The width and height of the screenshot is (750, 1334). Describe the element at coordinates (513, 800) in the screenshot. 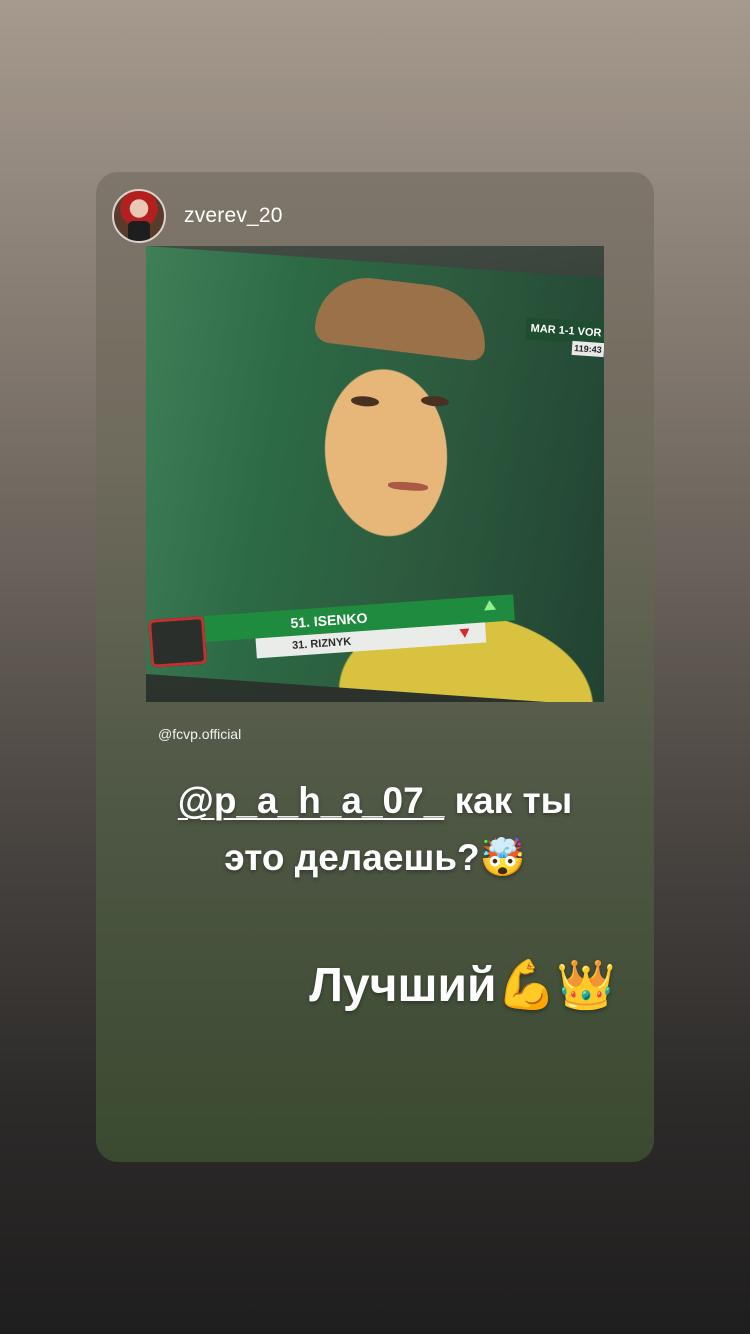

I see `caption-text-1: как ты` at that location.